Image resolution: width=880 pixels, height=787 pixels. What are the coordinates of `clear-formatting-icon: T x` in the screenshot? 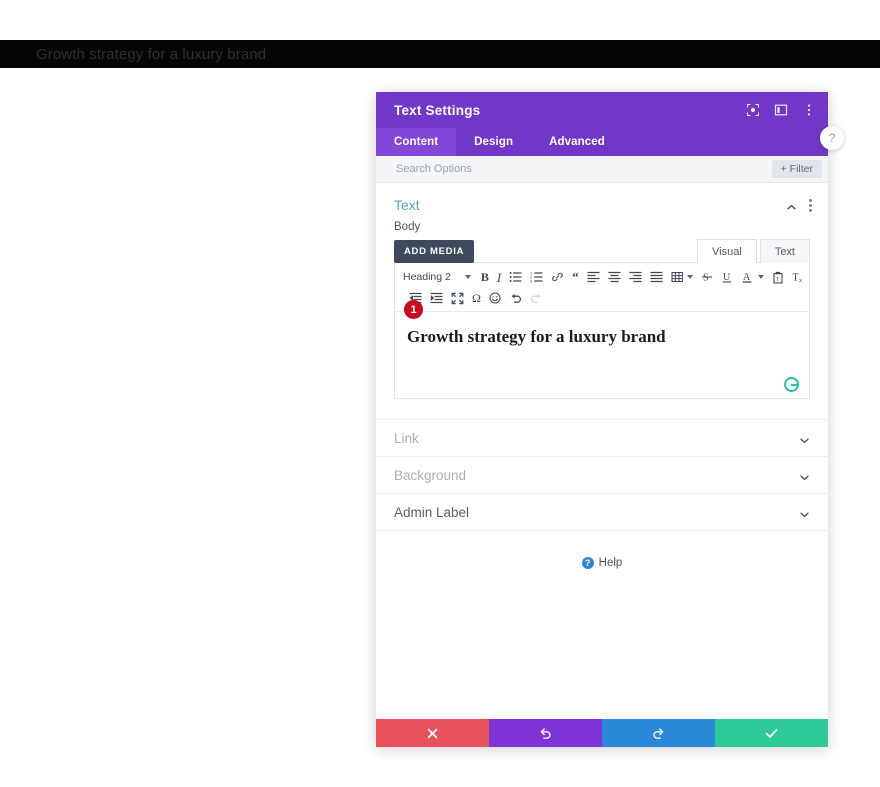 It's located at (798, 277).